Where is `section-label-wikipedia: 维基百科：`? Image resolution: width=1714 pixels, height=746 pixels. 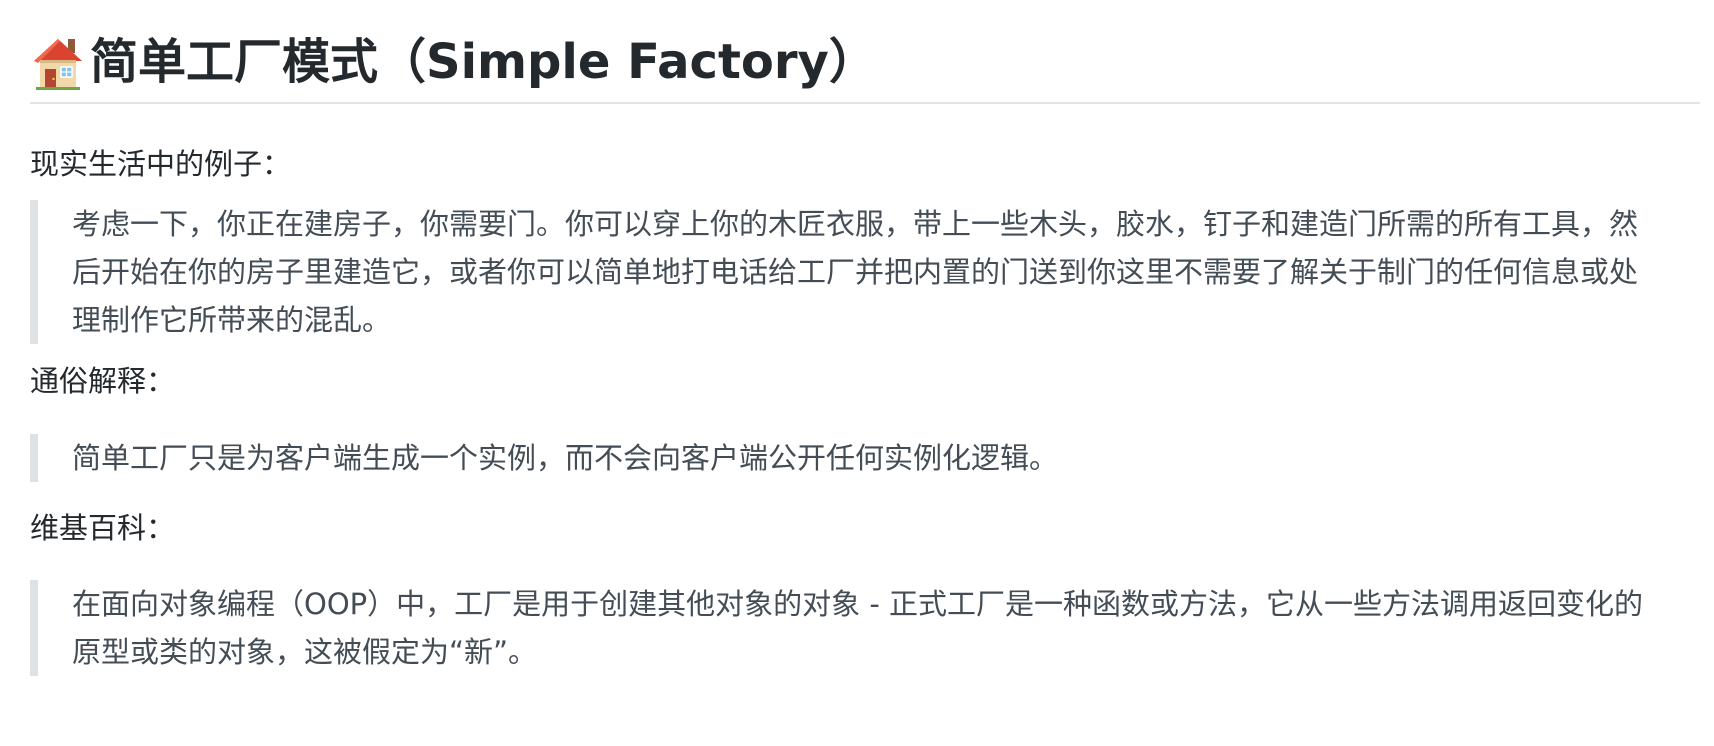
section-label-wikipedia: 维基百科： is located at coordinates (103, 528).